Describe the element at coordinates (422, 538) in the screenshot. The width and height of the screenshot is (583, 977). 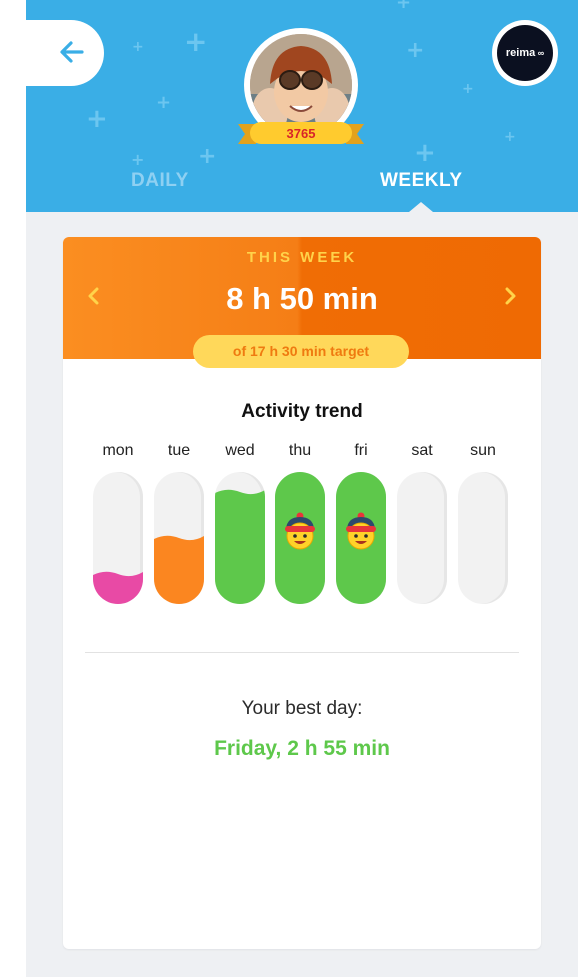
I see `activity-bar-sat` at that location.